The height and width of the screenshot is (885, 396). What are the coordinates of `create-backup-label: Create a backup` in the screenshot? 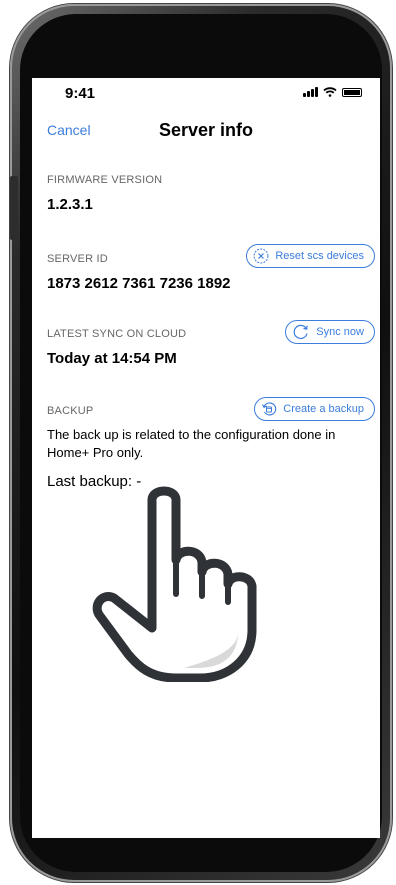 It's located at (323, 409).